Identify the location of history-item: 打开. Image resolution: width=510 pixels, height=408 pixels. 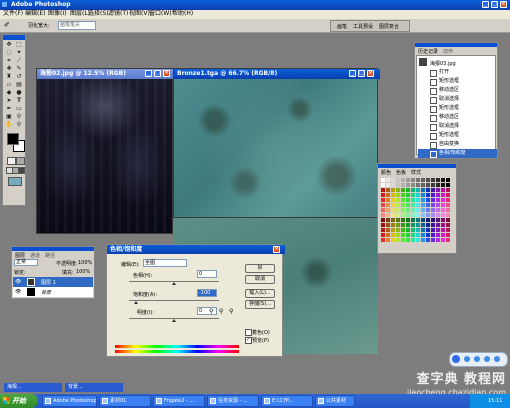
(457, 72).